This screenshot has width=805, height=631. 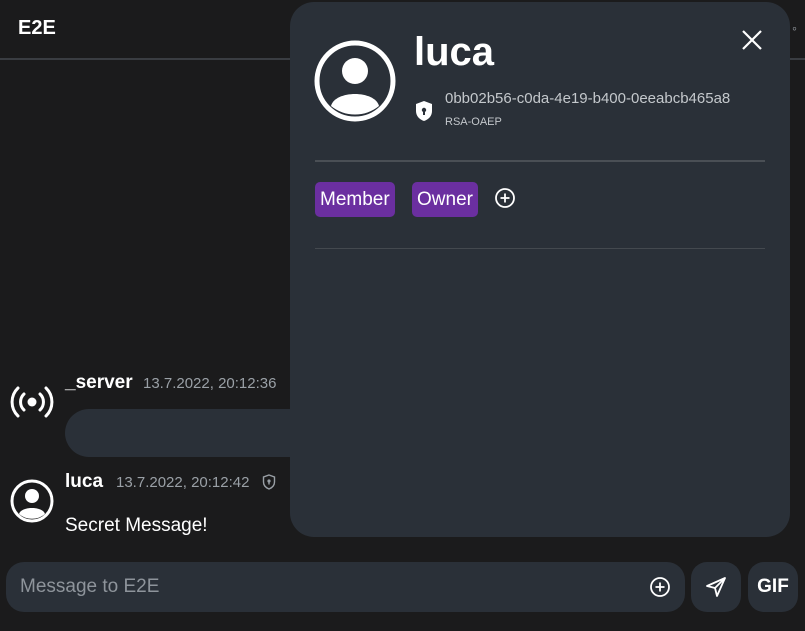 I want to click on message-timestamp: 13.7.2022, 20:12:42, so click(x=183, y=482).